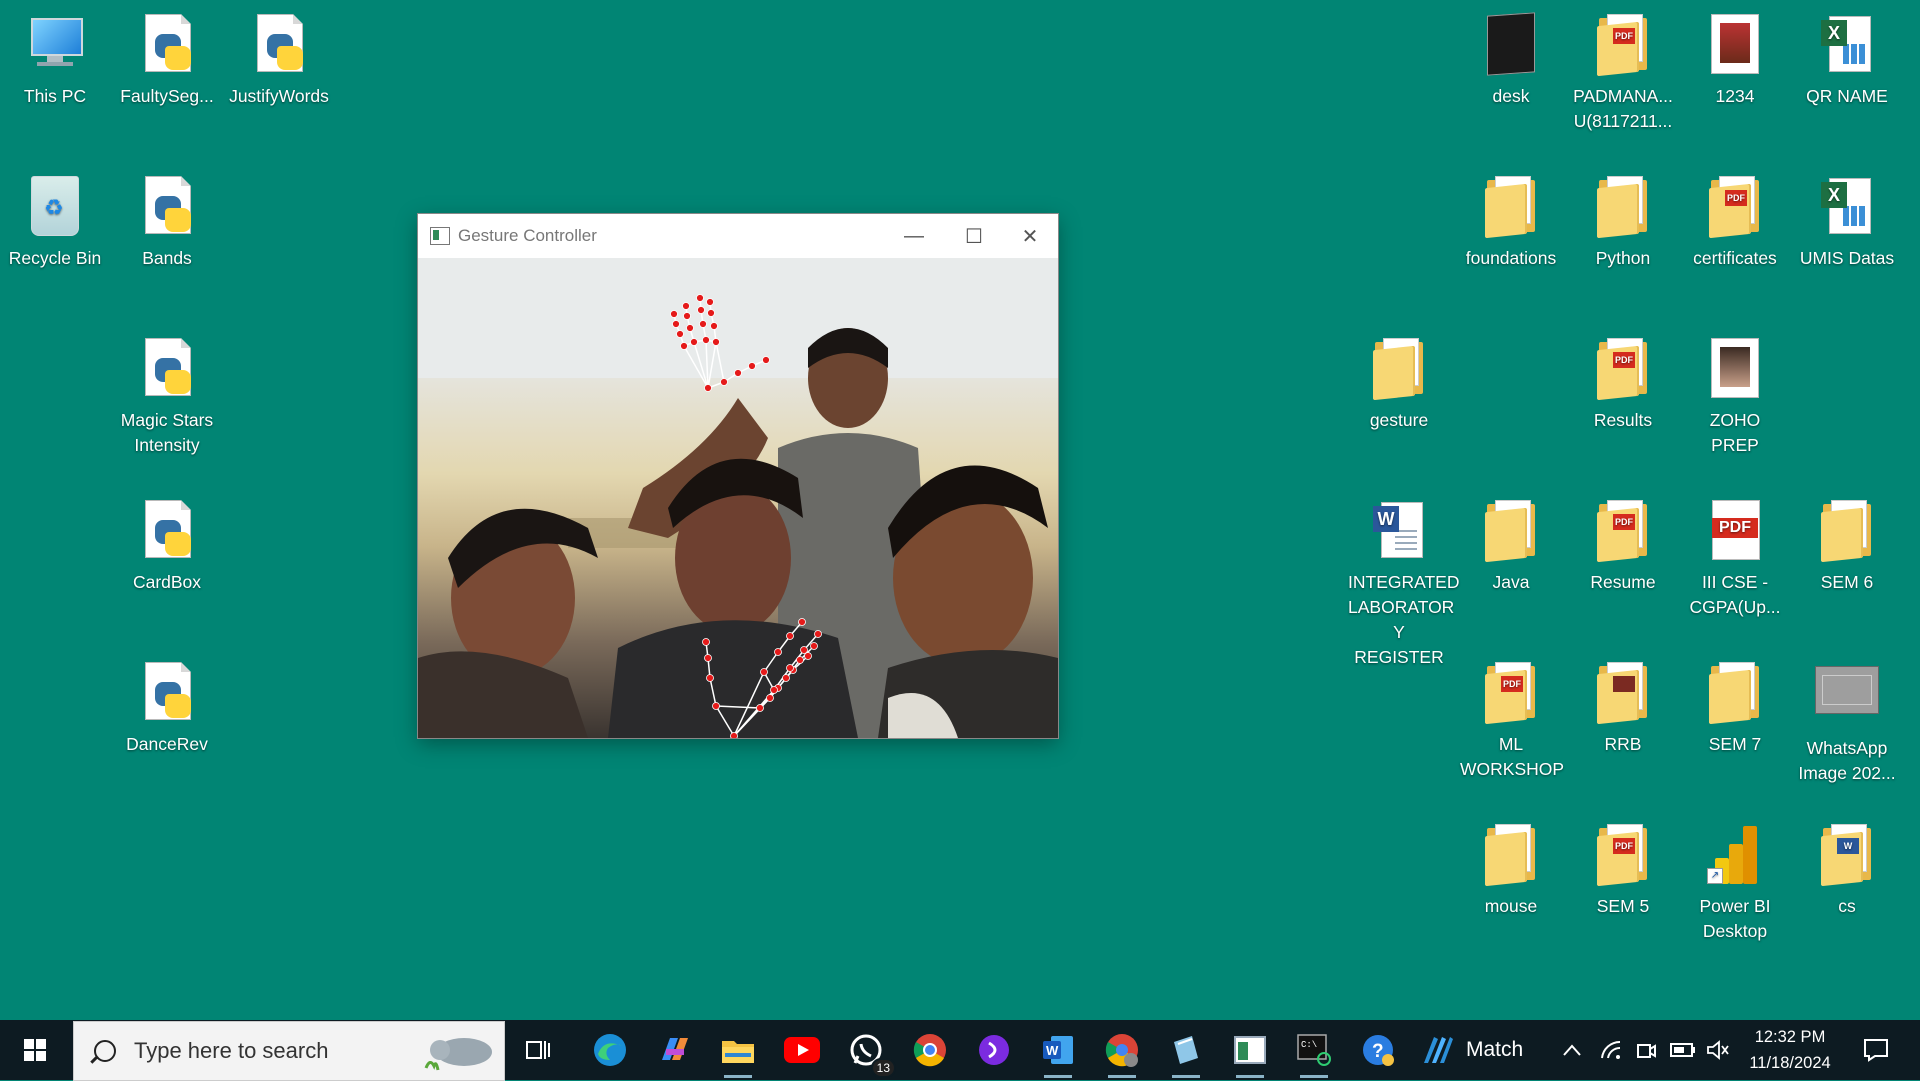 This screenshot has width=1920, height=1081. What do you see at coordinates (1623, 744) in the screenshot?
I see `desktop-icon-label: RRB` at bounding box center [1623, 744].